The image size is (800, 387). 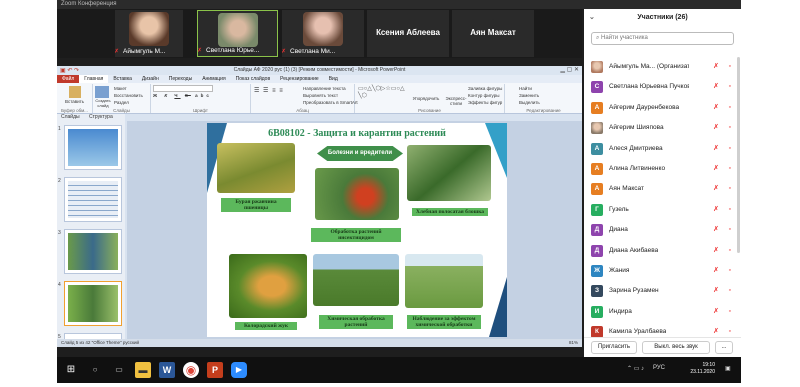 What do you see at coordinates (167, 370) in the screenshot?
I see `word-icon: W` at bounding box center [167, 370].